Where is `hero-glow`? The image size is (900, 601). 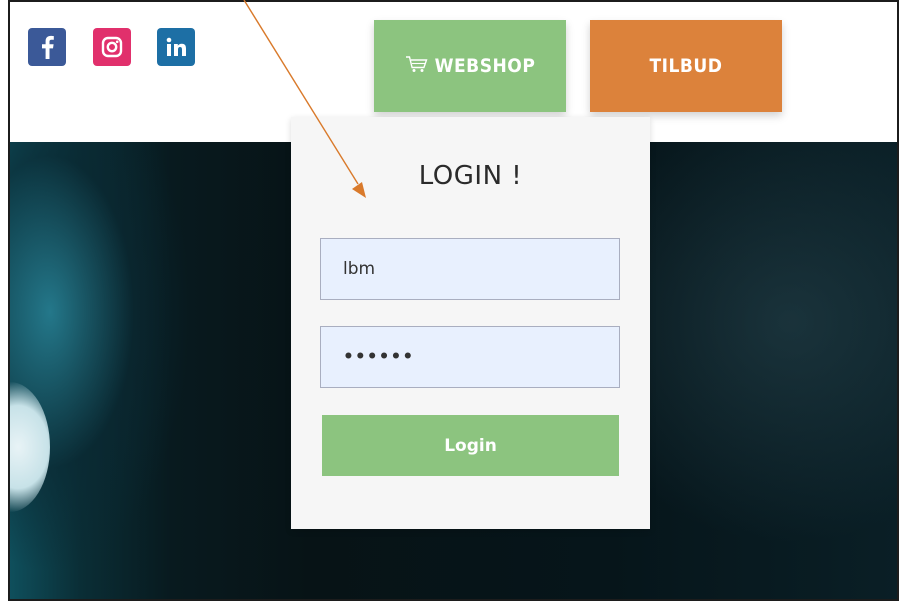 hero-glow is located at coordinates (30, 447).